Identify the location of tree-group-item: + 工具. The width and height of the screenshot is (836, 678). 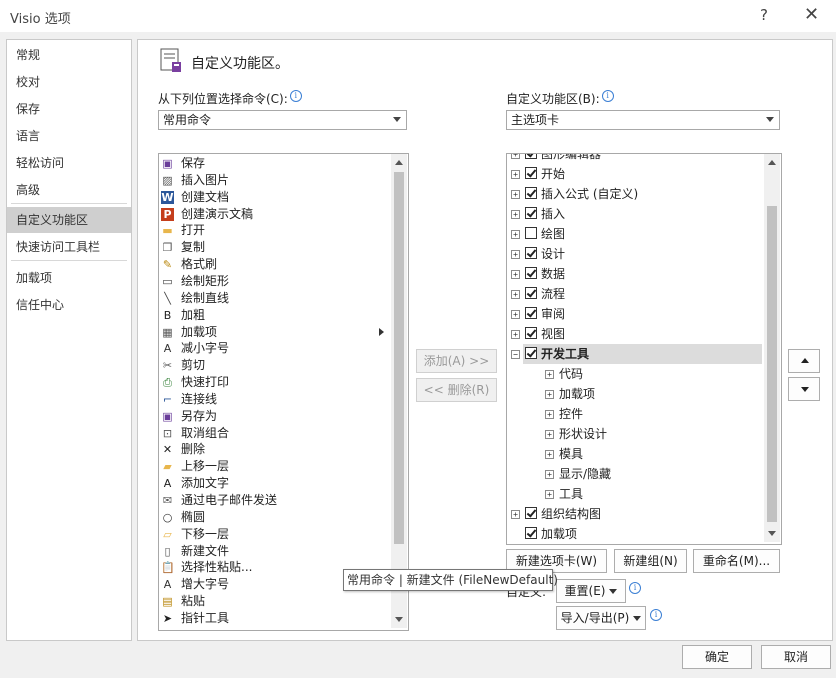
(634, 494).